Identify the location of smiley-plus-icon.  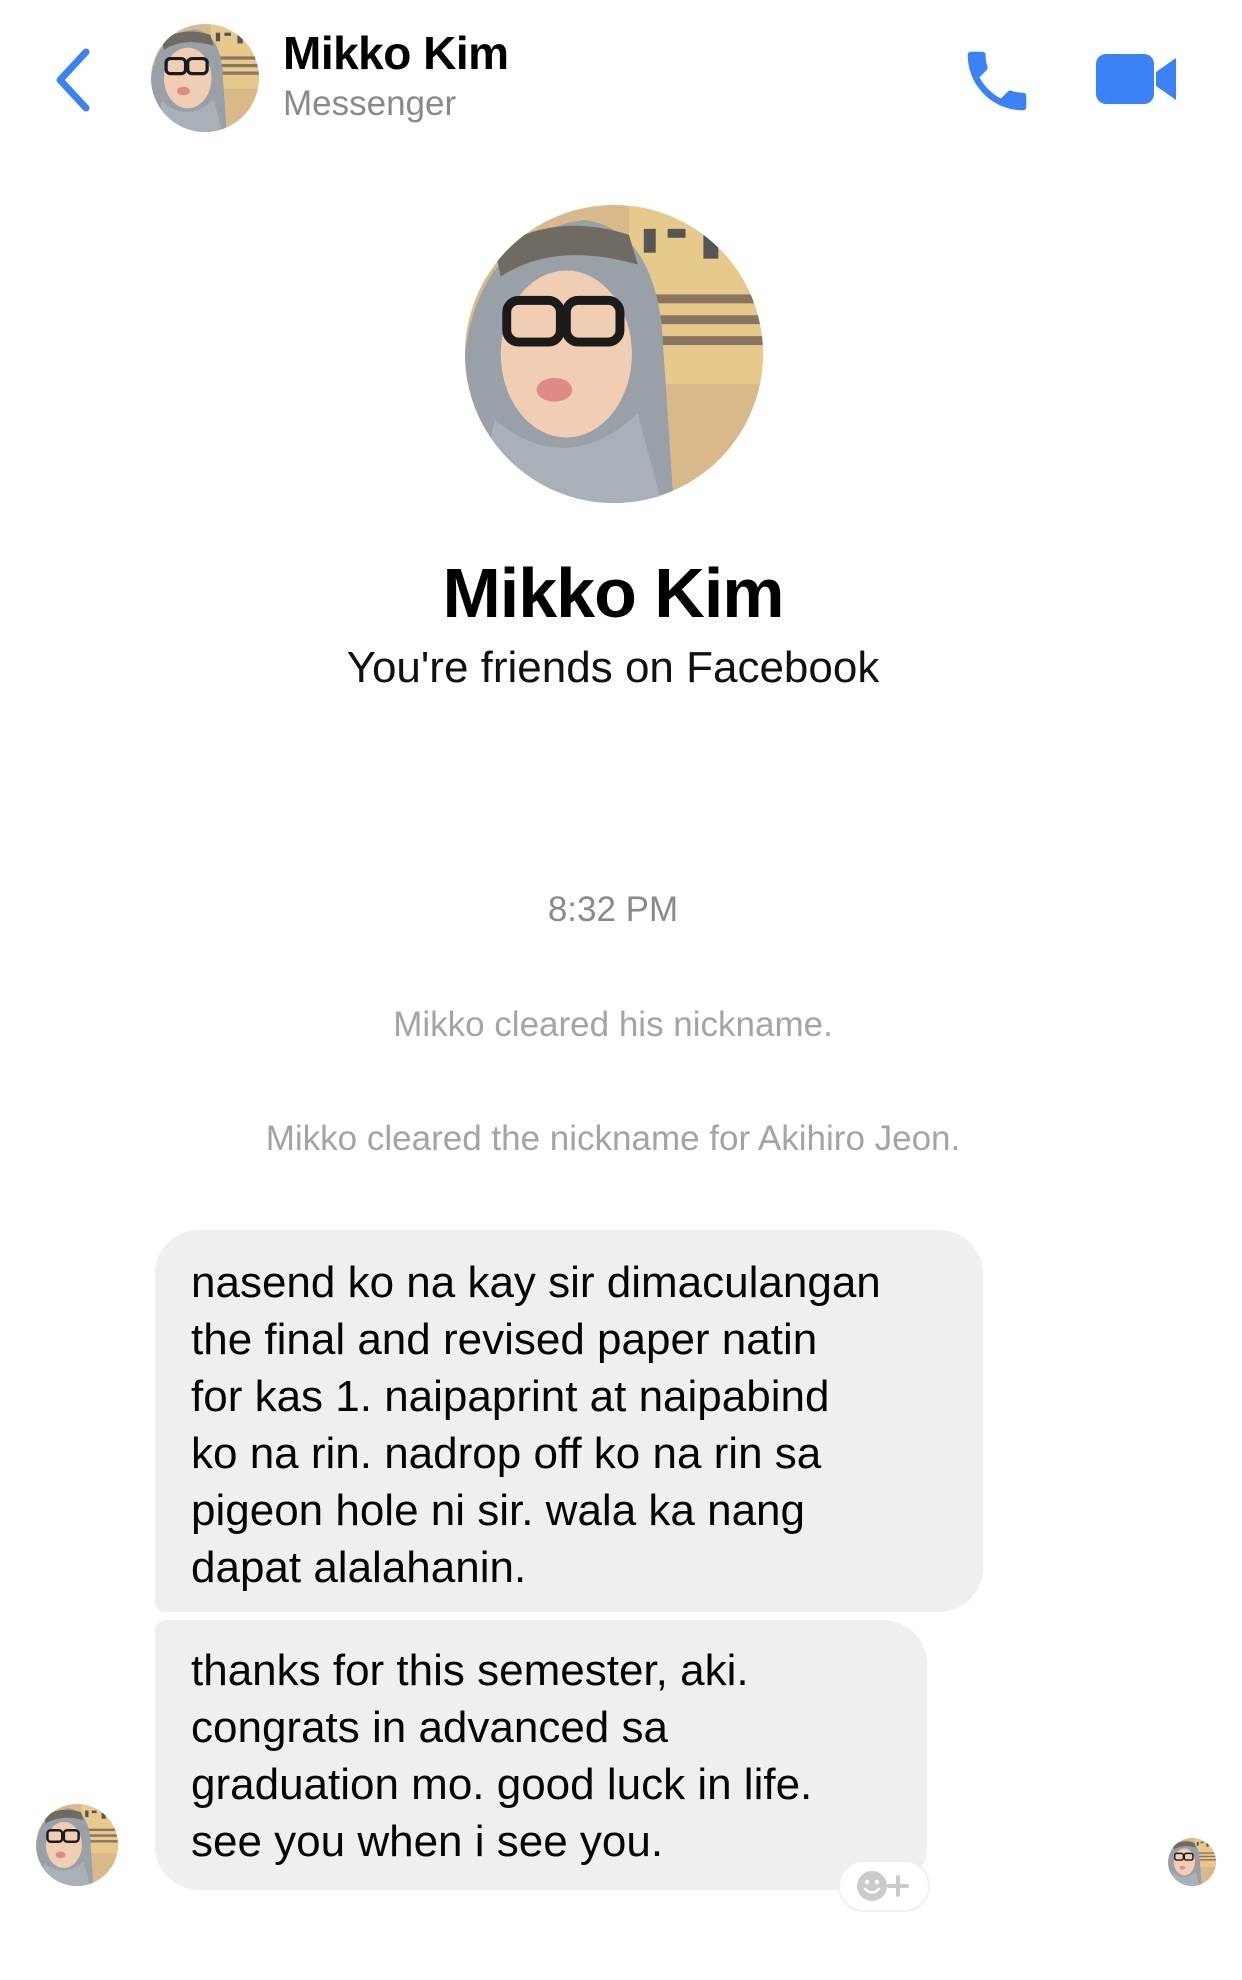
(883, 1886).